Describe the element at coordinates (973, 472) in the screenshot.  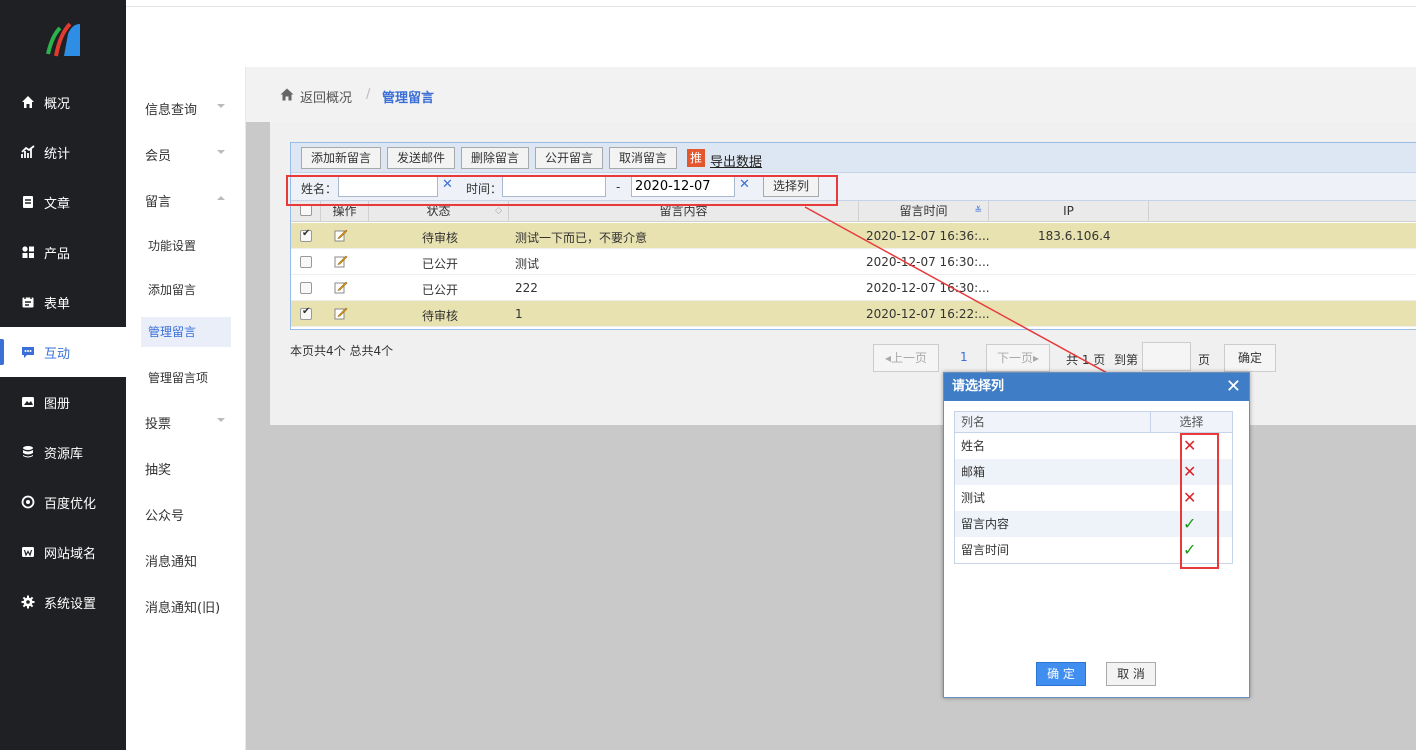
I see `column-label: 邮箱` at that location.